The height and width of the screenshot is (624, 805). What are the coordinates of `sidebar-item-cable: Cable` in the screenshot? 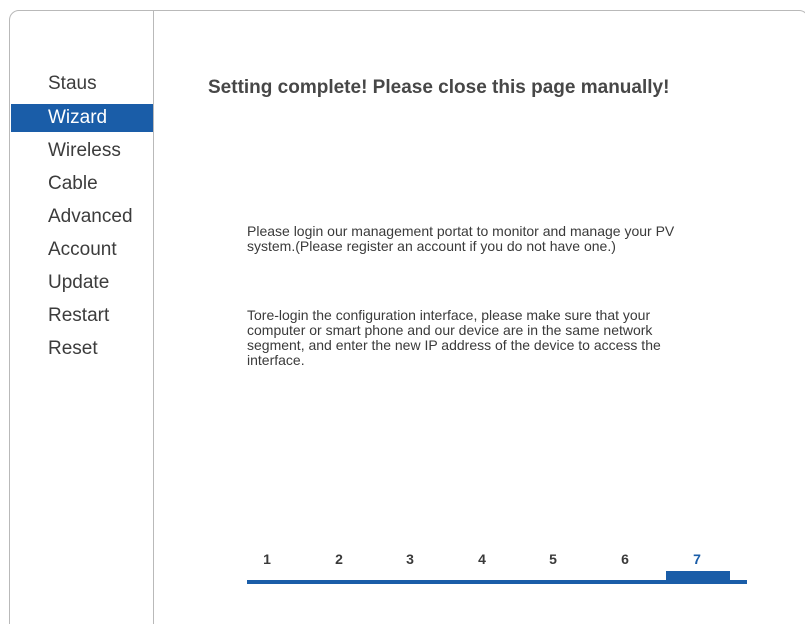 It's located at (82, 184).